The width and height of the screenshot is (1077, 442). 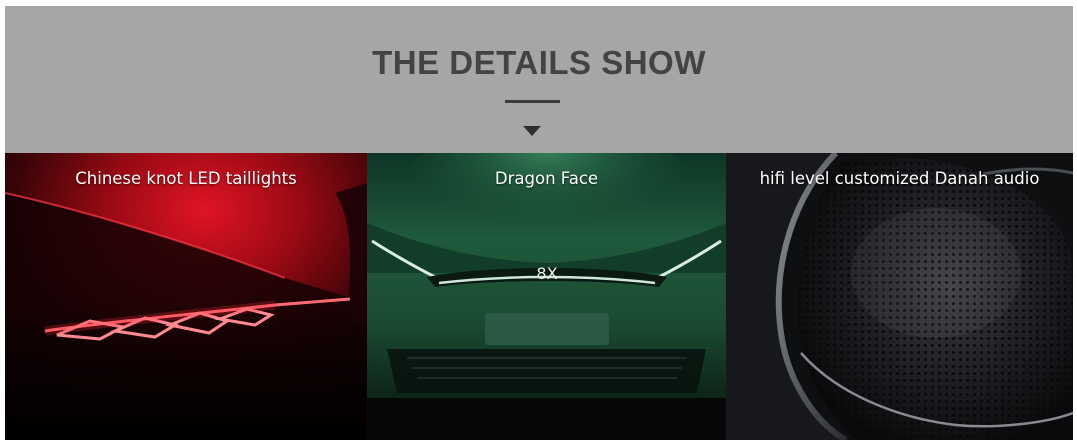 What do you see at coordinates (546, 273) in the screenshot?
I see `brand-logo-icon: 8X` at bounding box center [546, 273].